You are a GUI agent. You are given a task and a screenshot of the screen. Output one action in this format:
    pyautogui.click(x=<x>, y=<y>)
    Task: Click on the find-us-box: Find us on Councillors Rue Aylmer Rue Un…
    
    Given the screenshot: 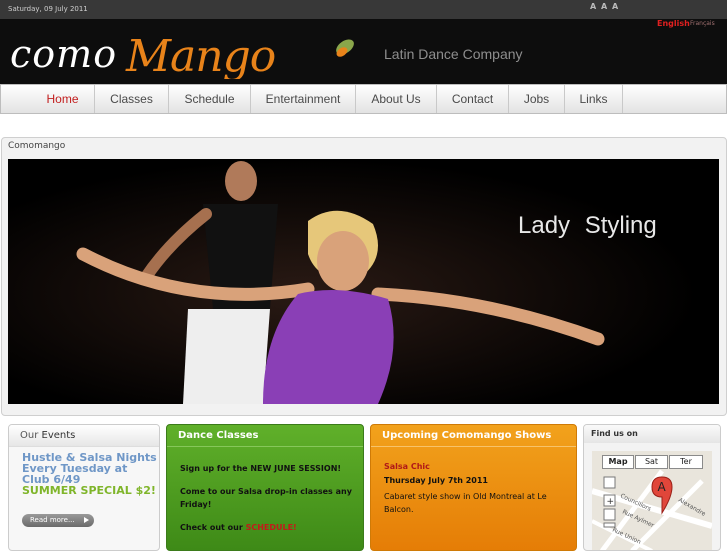 What is the action you would take?
    pyautogui.click(x=652, y=487)
    